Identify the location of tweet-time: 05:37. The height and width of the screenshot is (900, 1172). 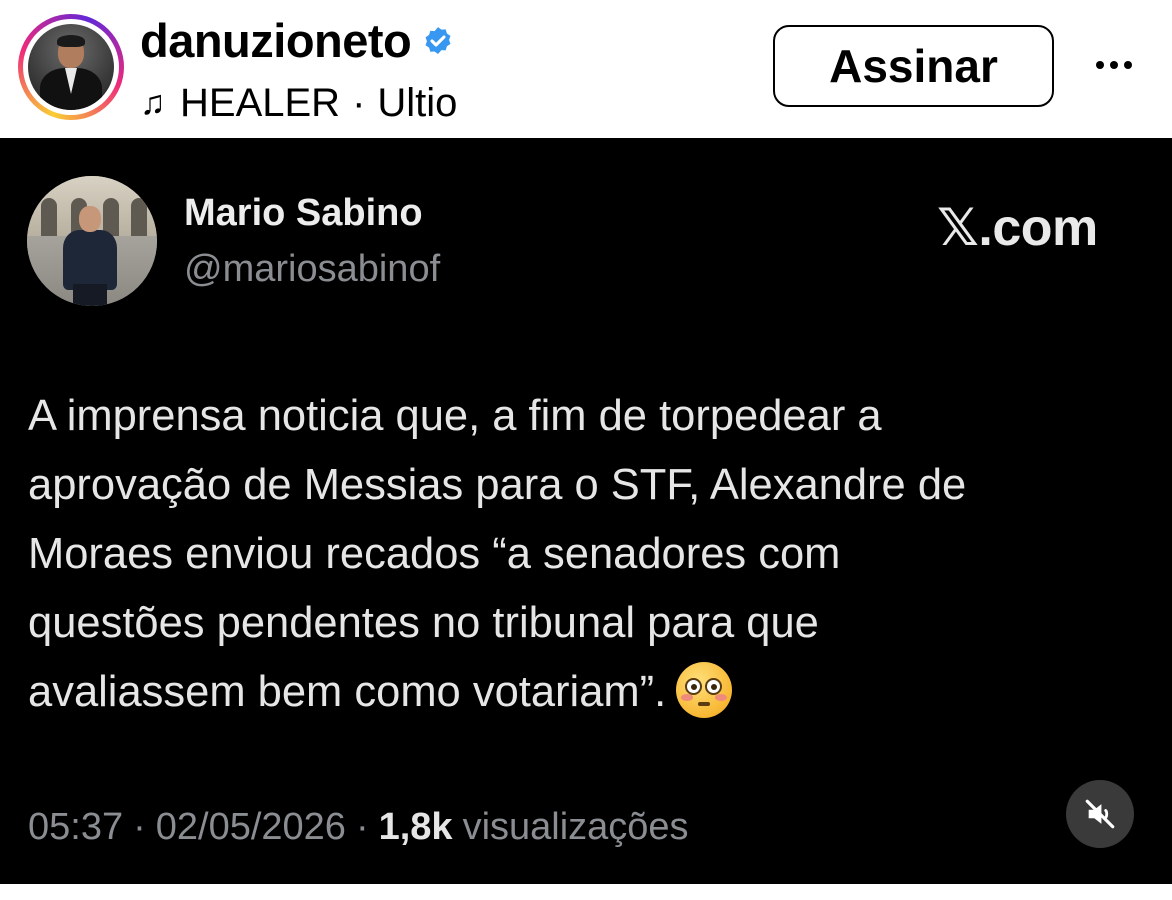
(76, 827).